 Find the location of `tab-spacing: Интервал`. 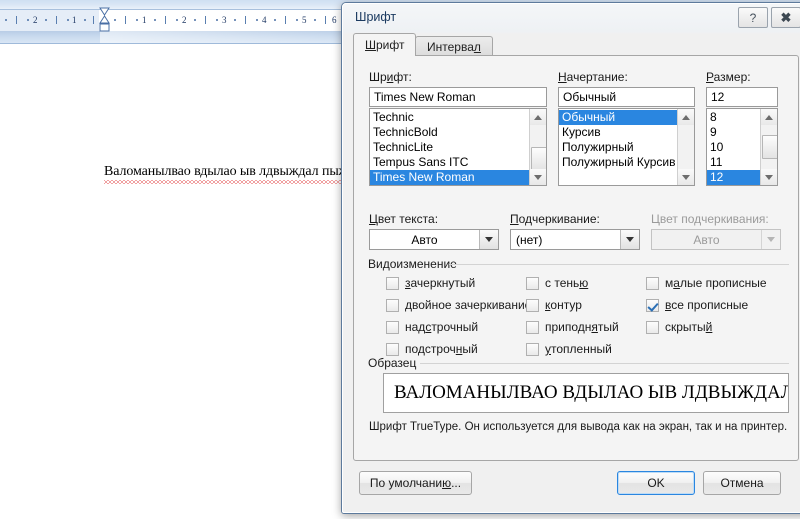

tab-spacing: Интервал is located at coordinates (454, 46).